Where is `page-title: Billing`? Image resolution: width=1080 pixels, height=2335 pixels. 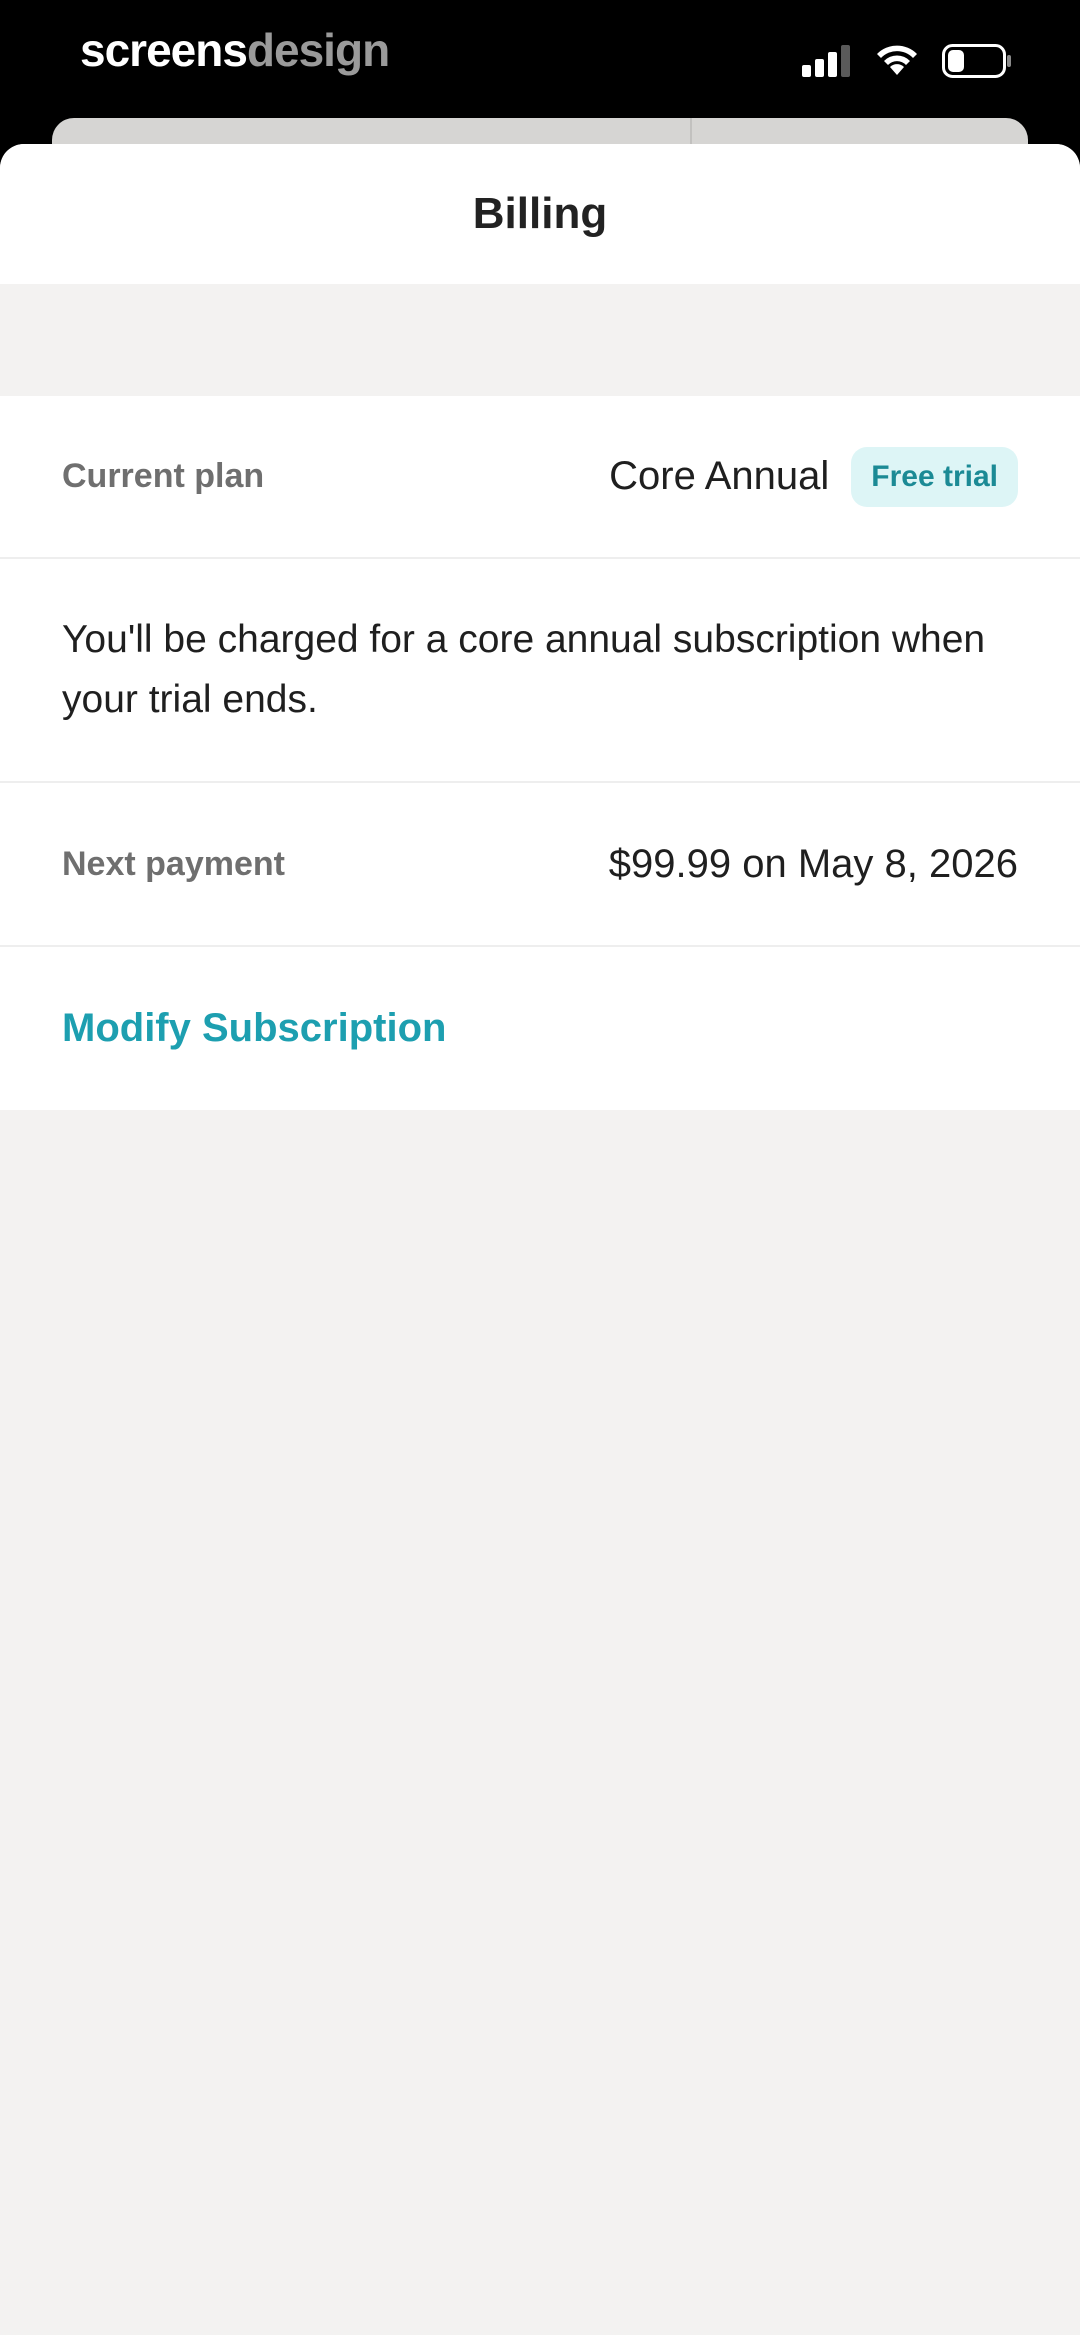
page-title: Billing is located at coordinates (540, 213).